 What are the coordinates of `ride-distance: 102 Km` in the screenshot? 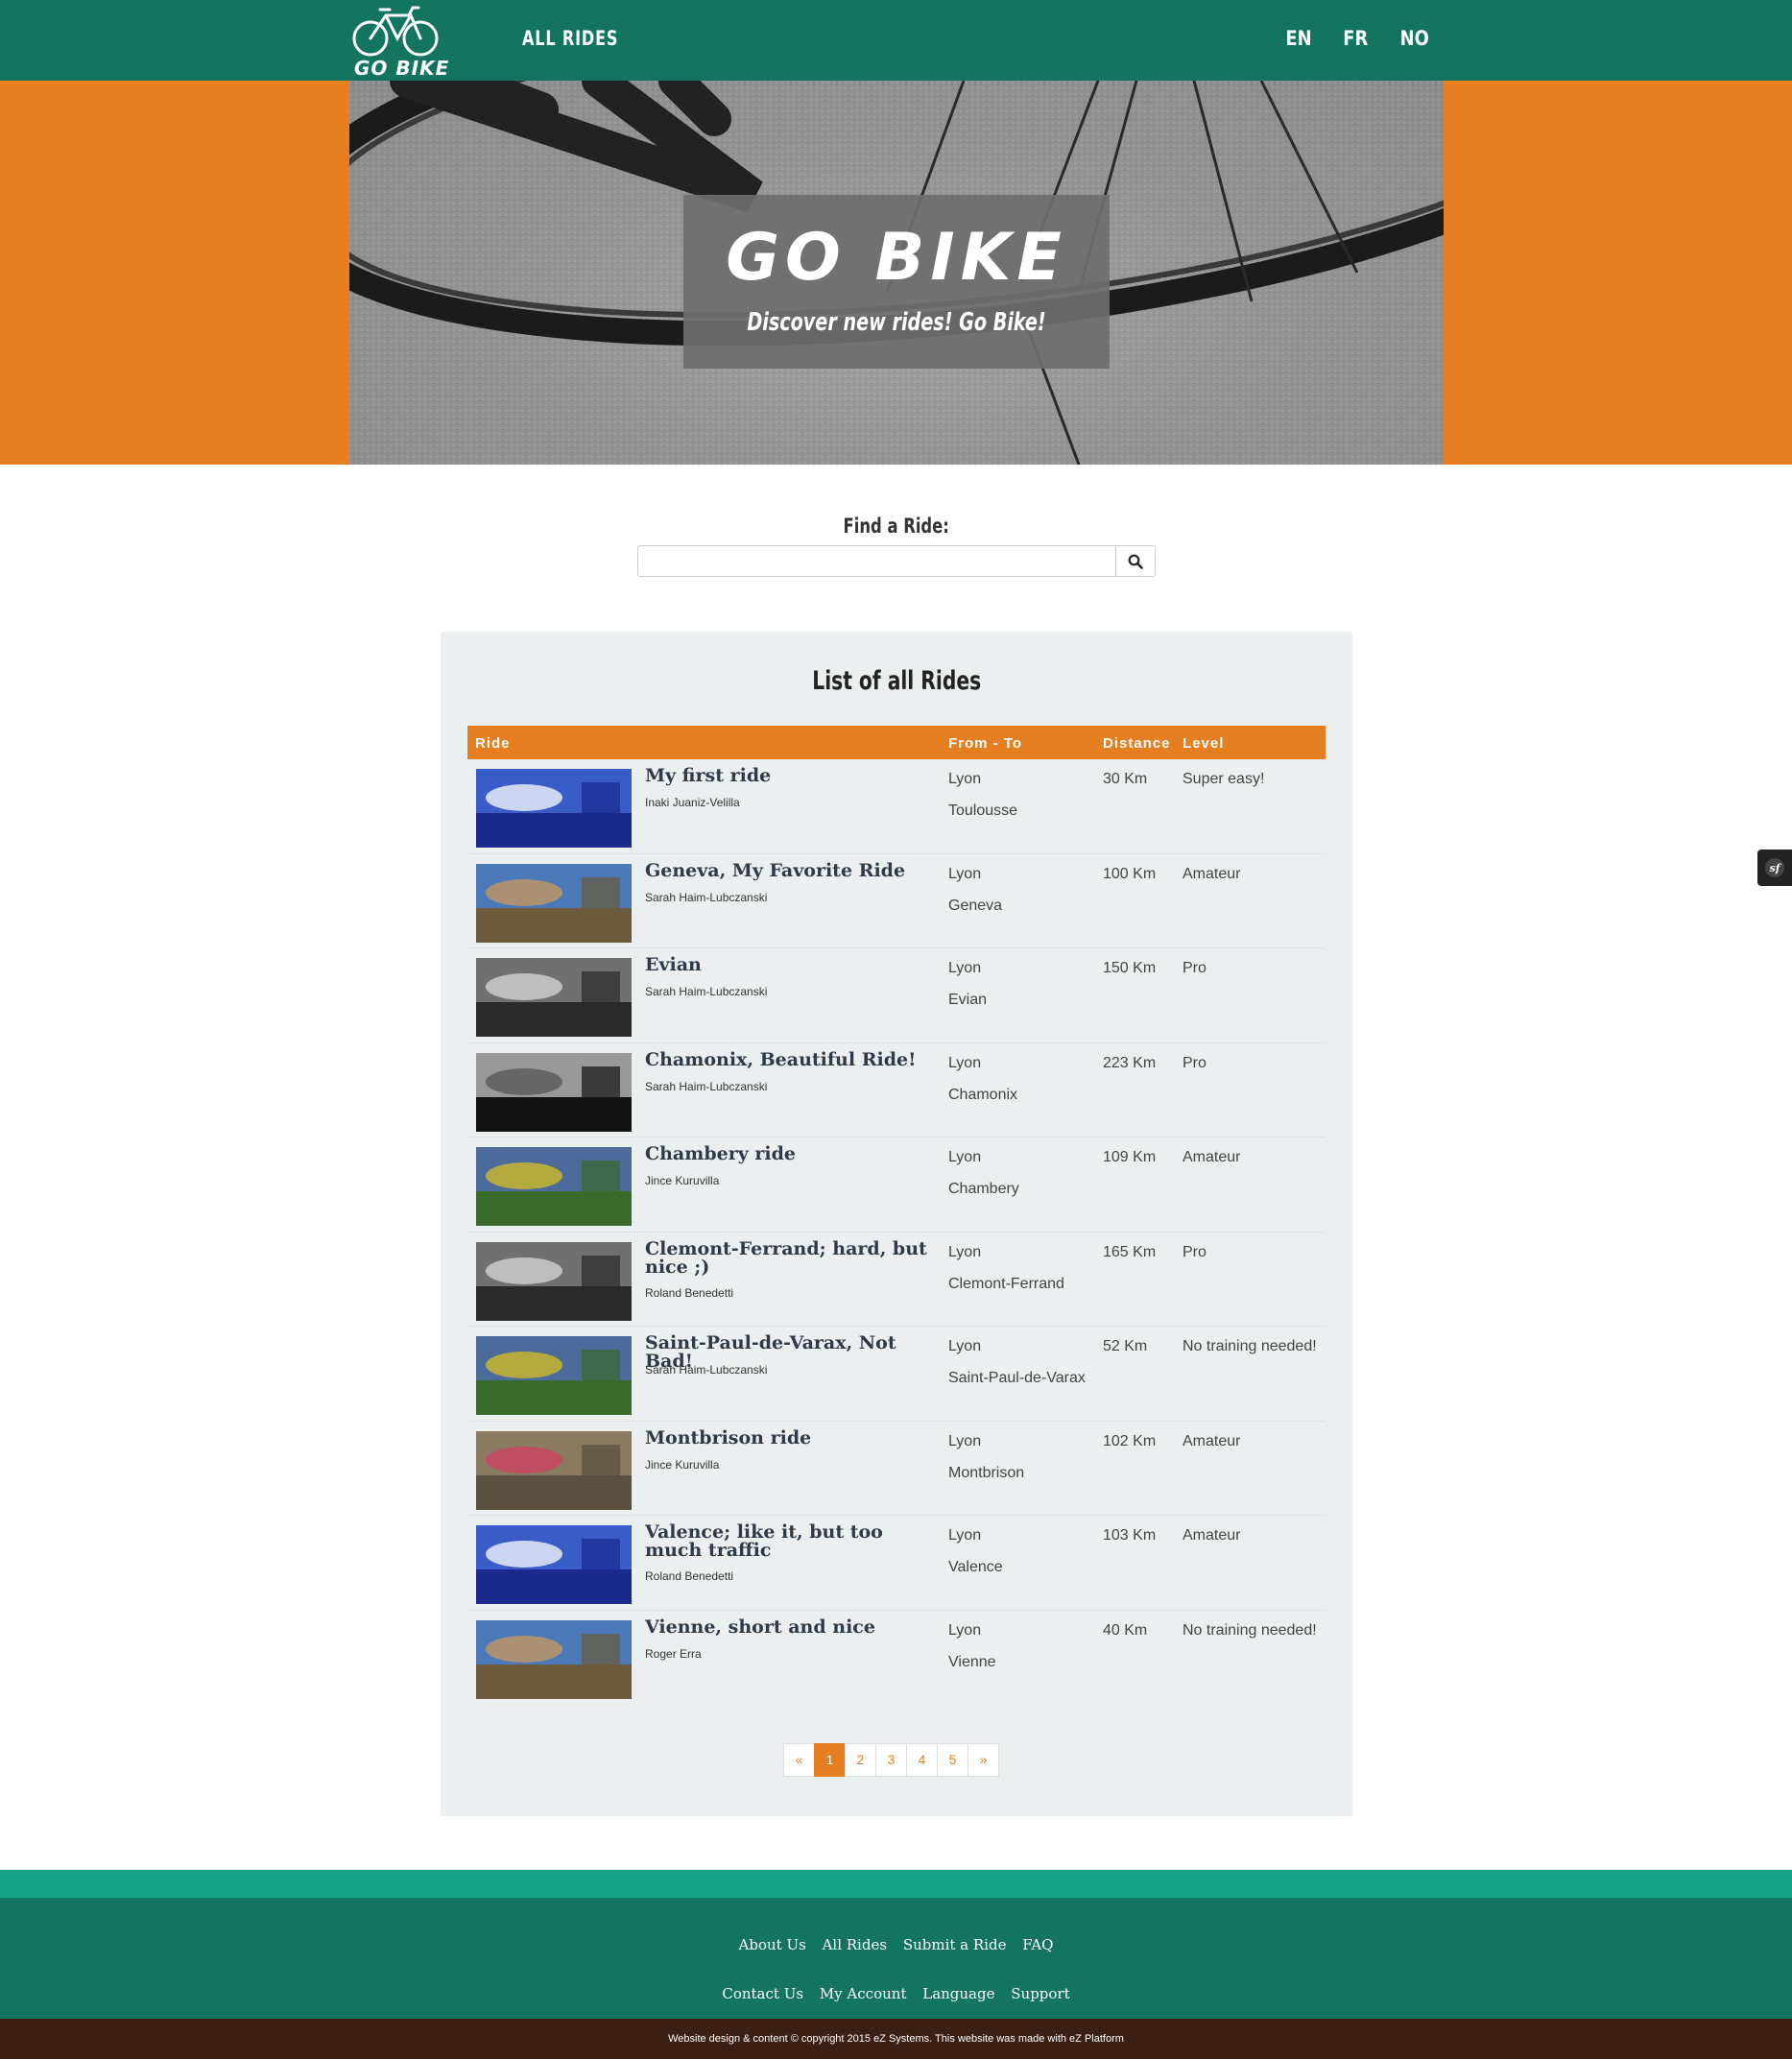 It's located at (1130, 1440).